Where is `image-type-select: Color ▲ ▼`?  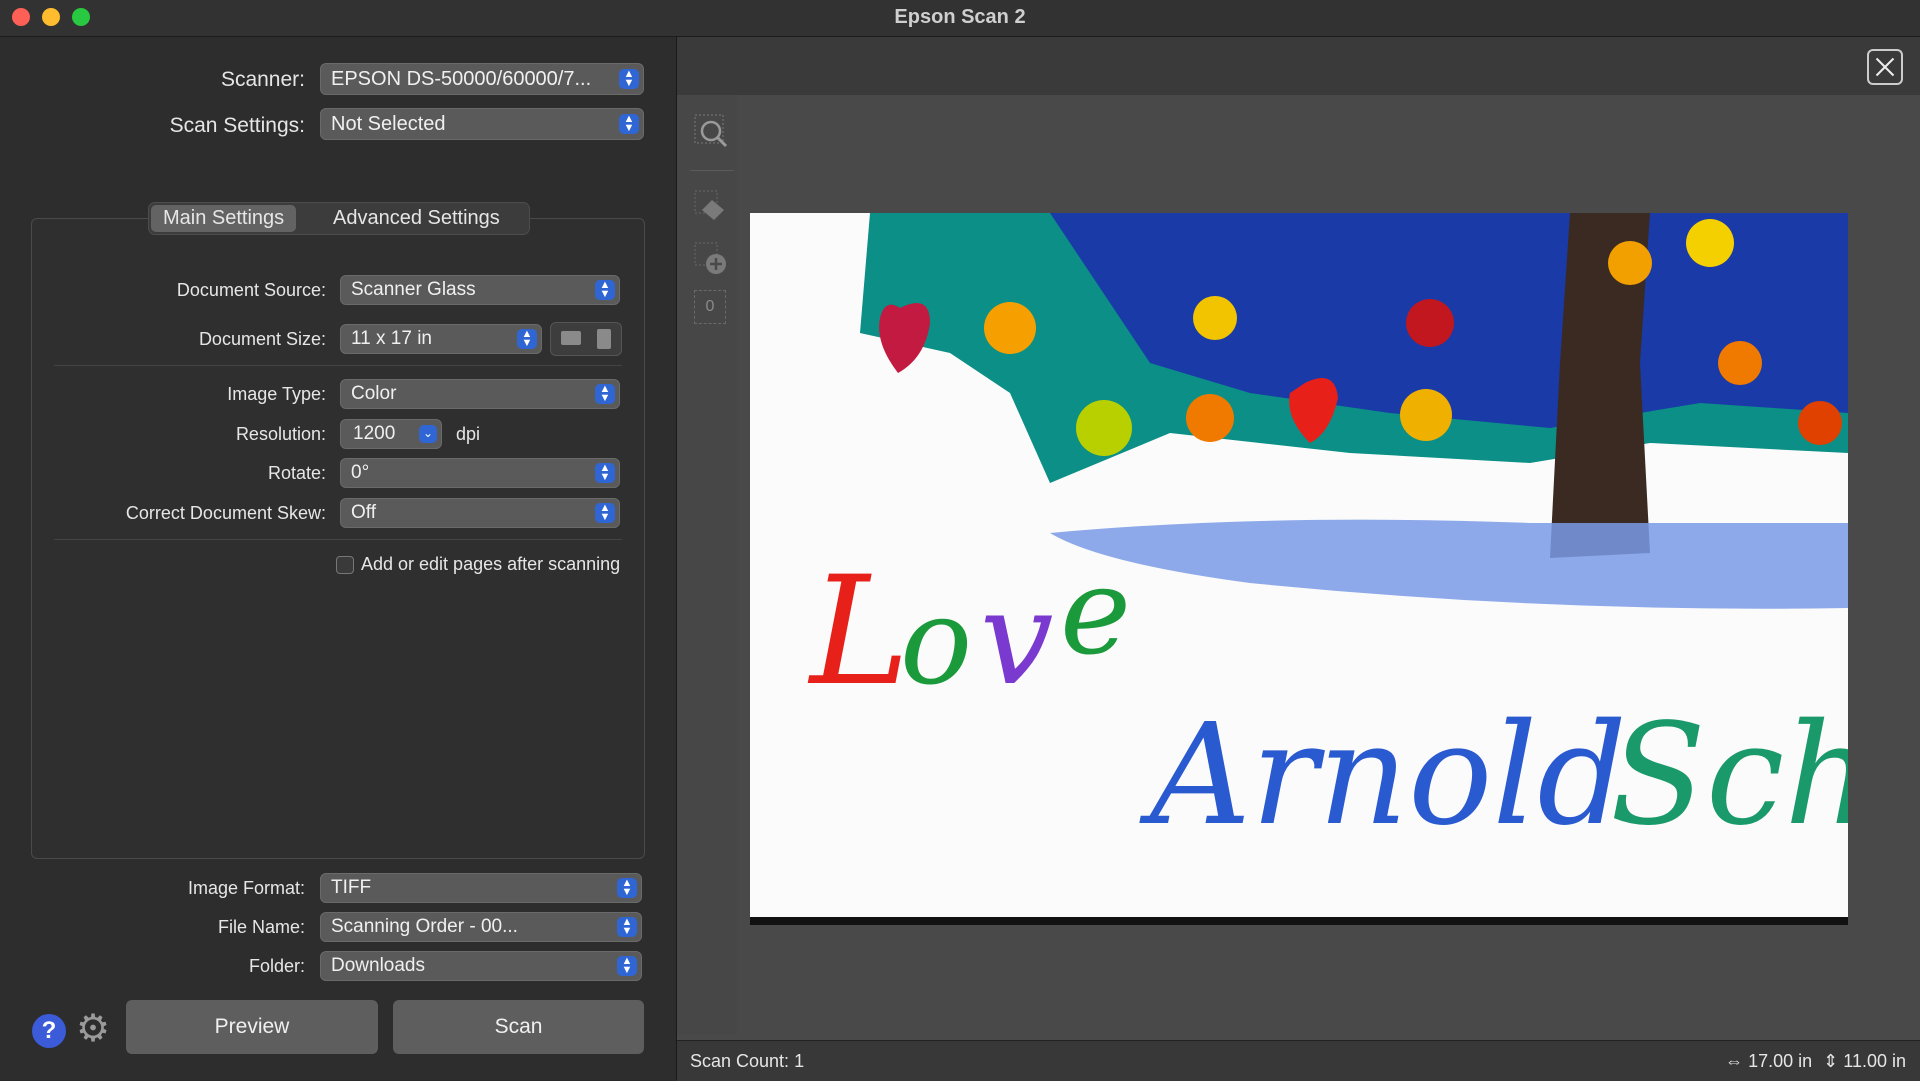 image-type-select: Color ▲ ▼ is located at coordinates (480, 394).